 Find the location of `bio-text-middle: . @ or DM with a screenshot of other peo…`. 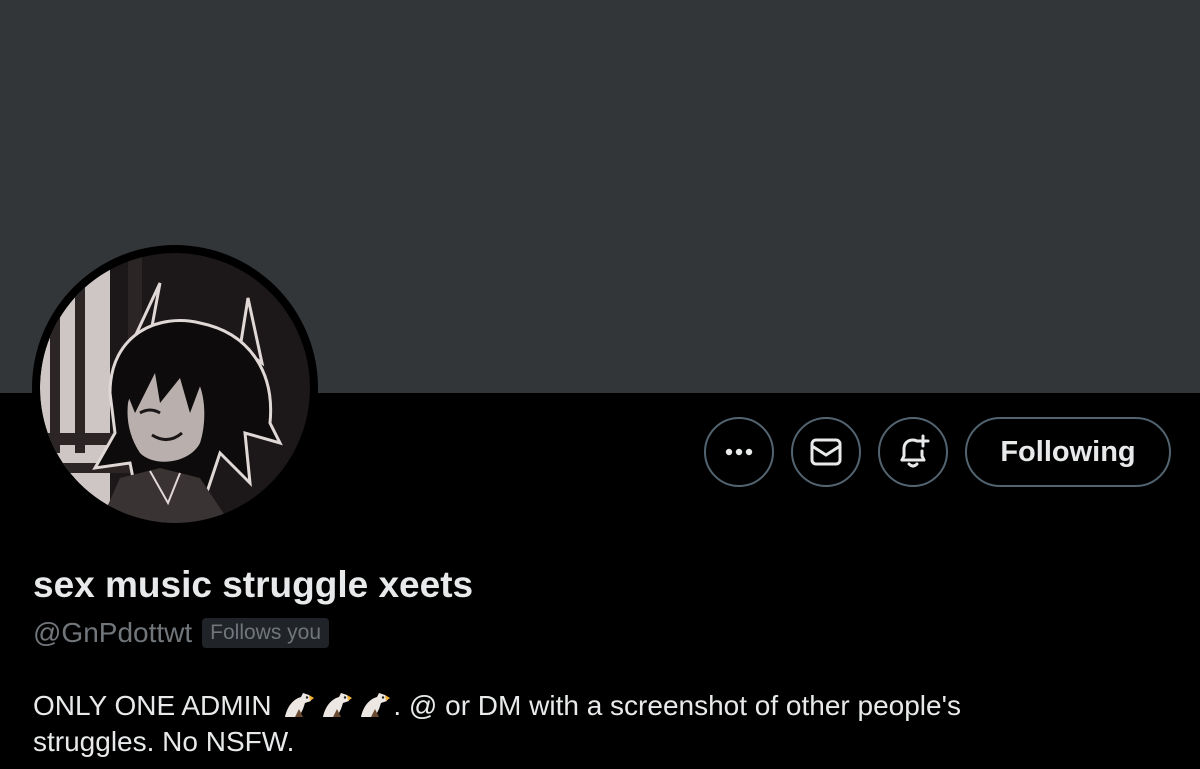

bio-text-middle: . @ or DM with a screenshot of other peo… is located at coordinates (677, 705).